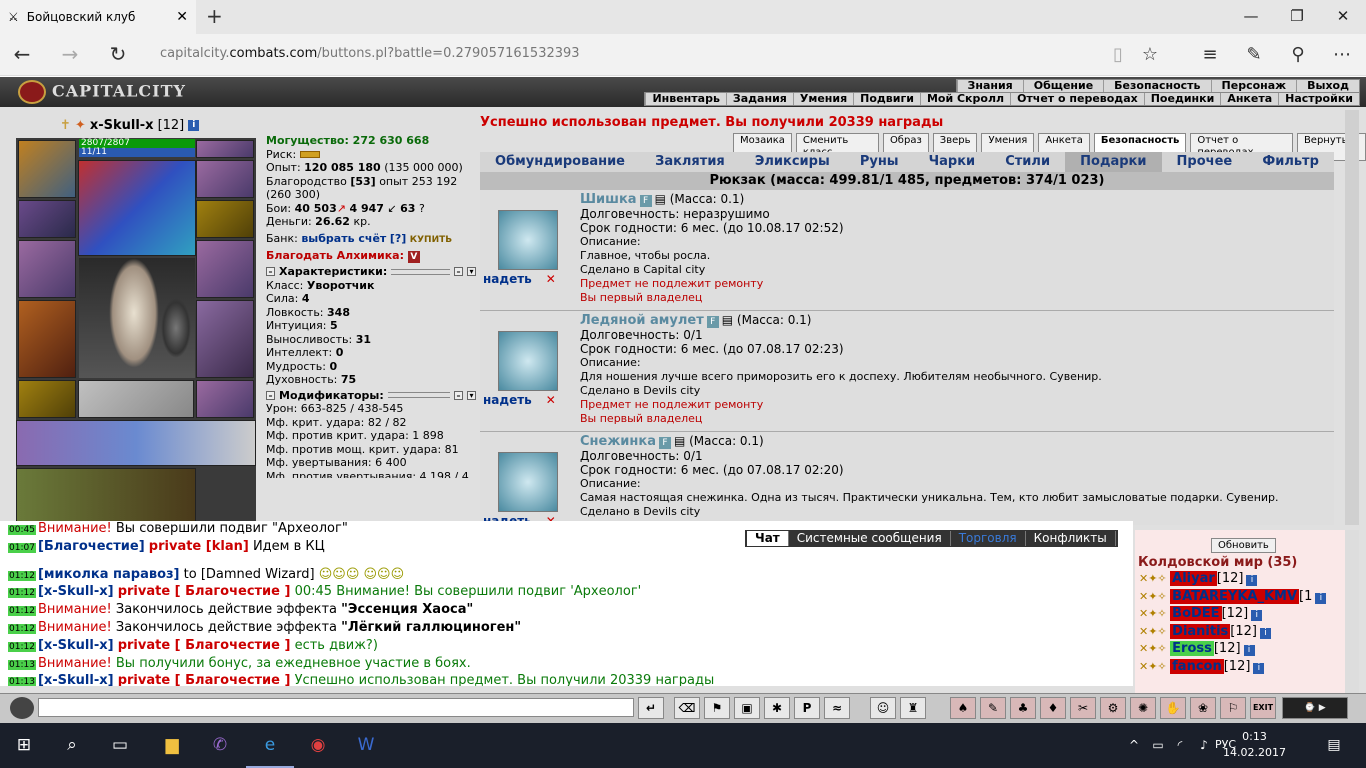 This screenshot has height=768, width=1366. Describe the element at coordinates (1343, 17) in the screenshot. I see `close-window-icon: ✕` at that location.